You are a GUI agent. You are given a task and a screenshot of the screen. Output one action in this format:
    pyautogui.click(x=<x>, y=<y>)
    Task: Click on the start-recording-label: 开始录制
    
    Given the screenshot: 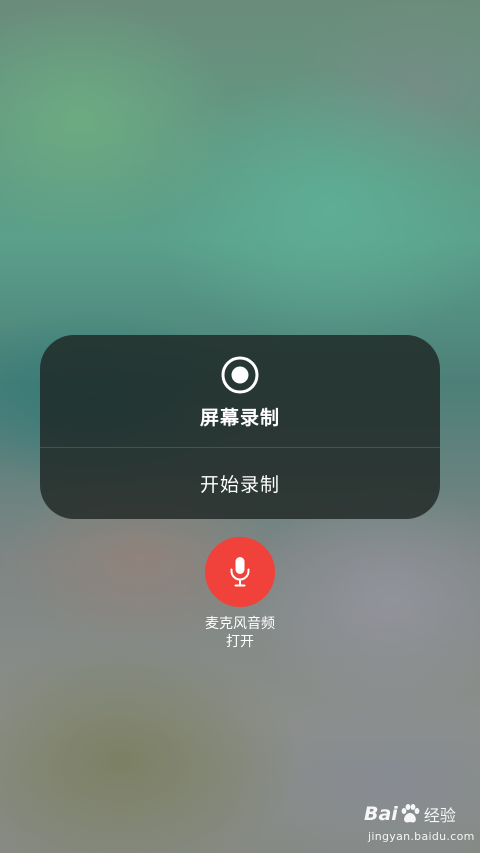 What is the action you would take?
    pyautogui.click(x=239, y=485)
    